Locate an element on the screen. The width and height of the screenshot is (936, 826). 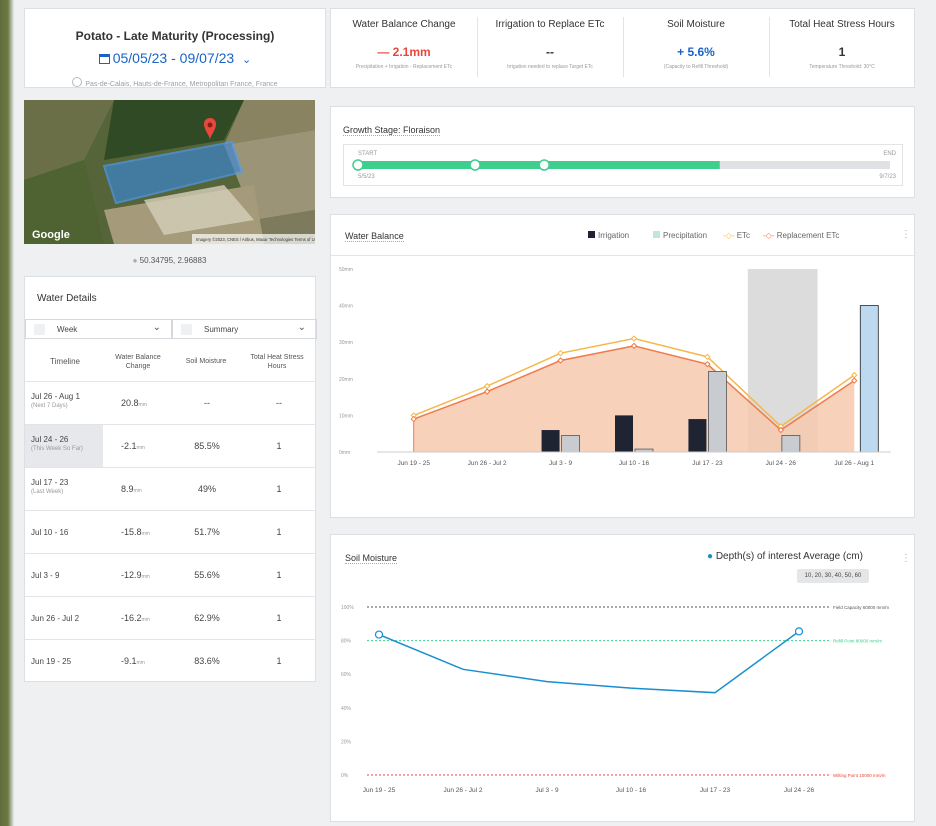
date-range-picker: 05/05/23 - 09/07/23 ⌄ is located at coordinates (175, 58).